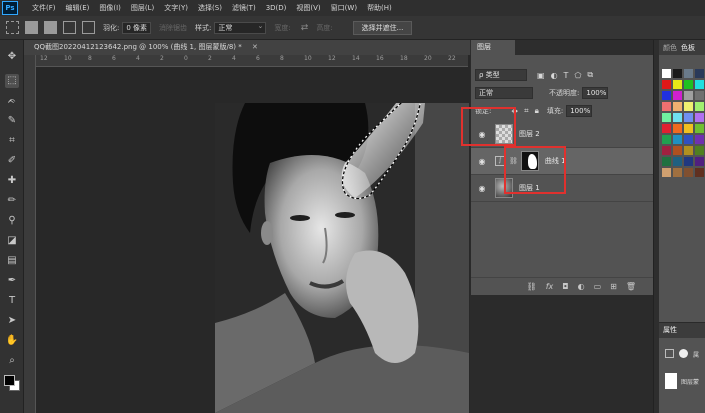 Image resolution: width=705 pixels, height=413 pixels. Describe the element at coordinates (598, 286) in the screenshot. I see `group-icon: ▭` at that location.